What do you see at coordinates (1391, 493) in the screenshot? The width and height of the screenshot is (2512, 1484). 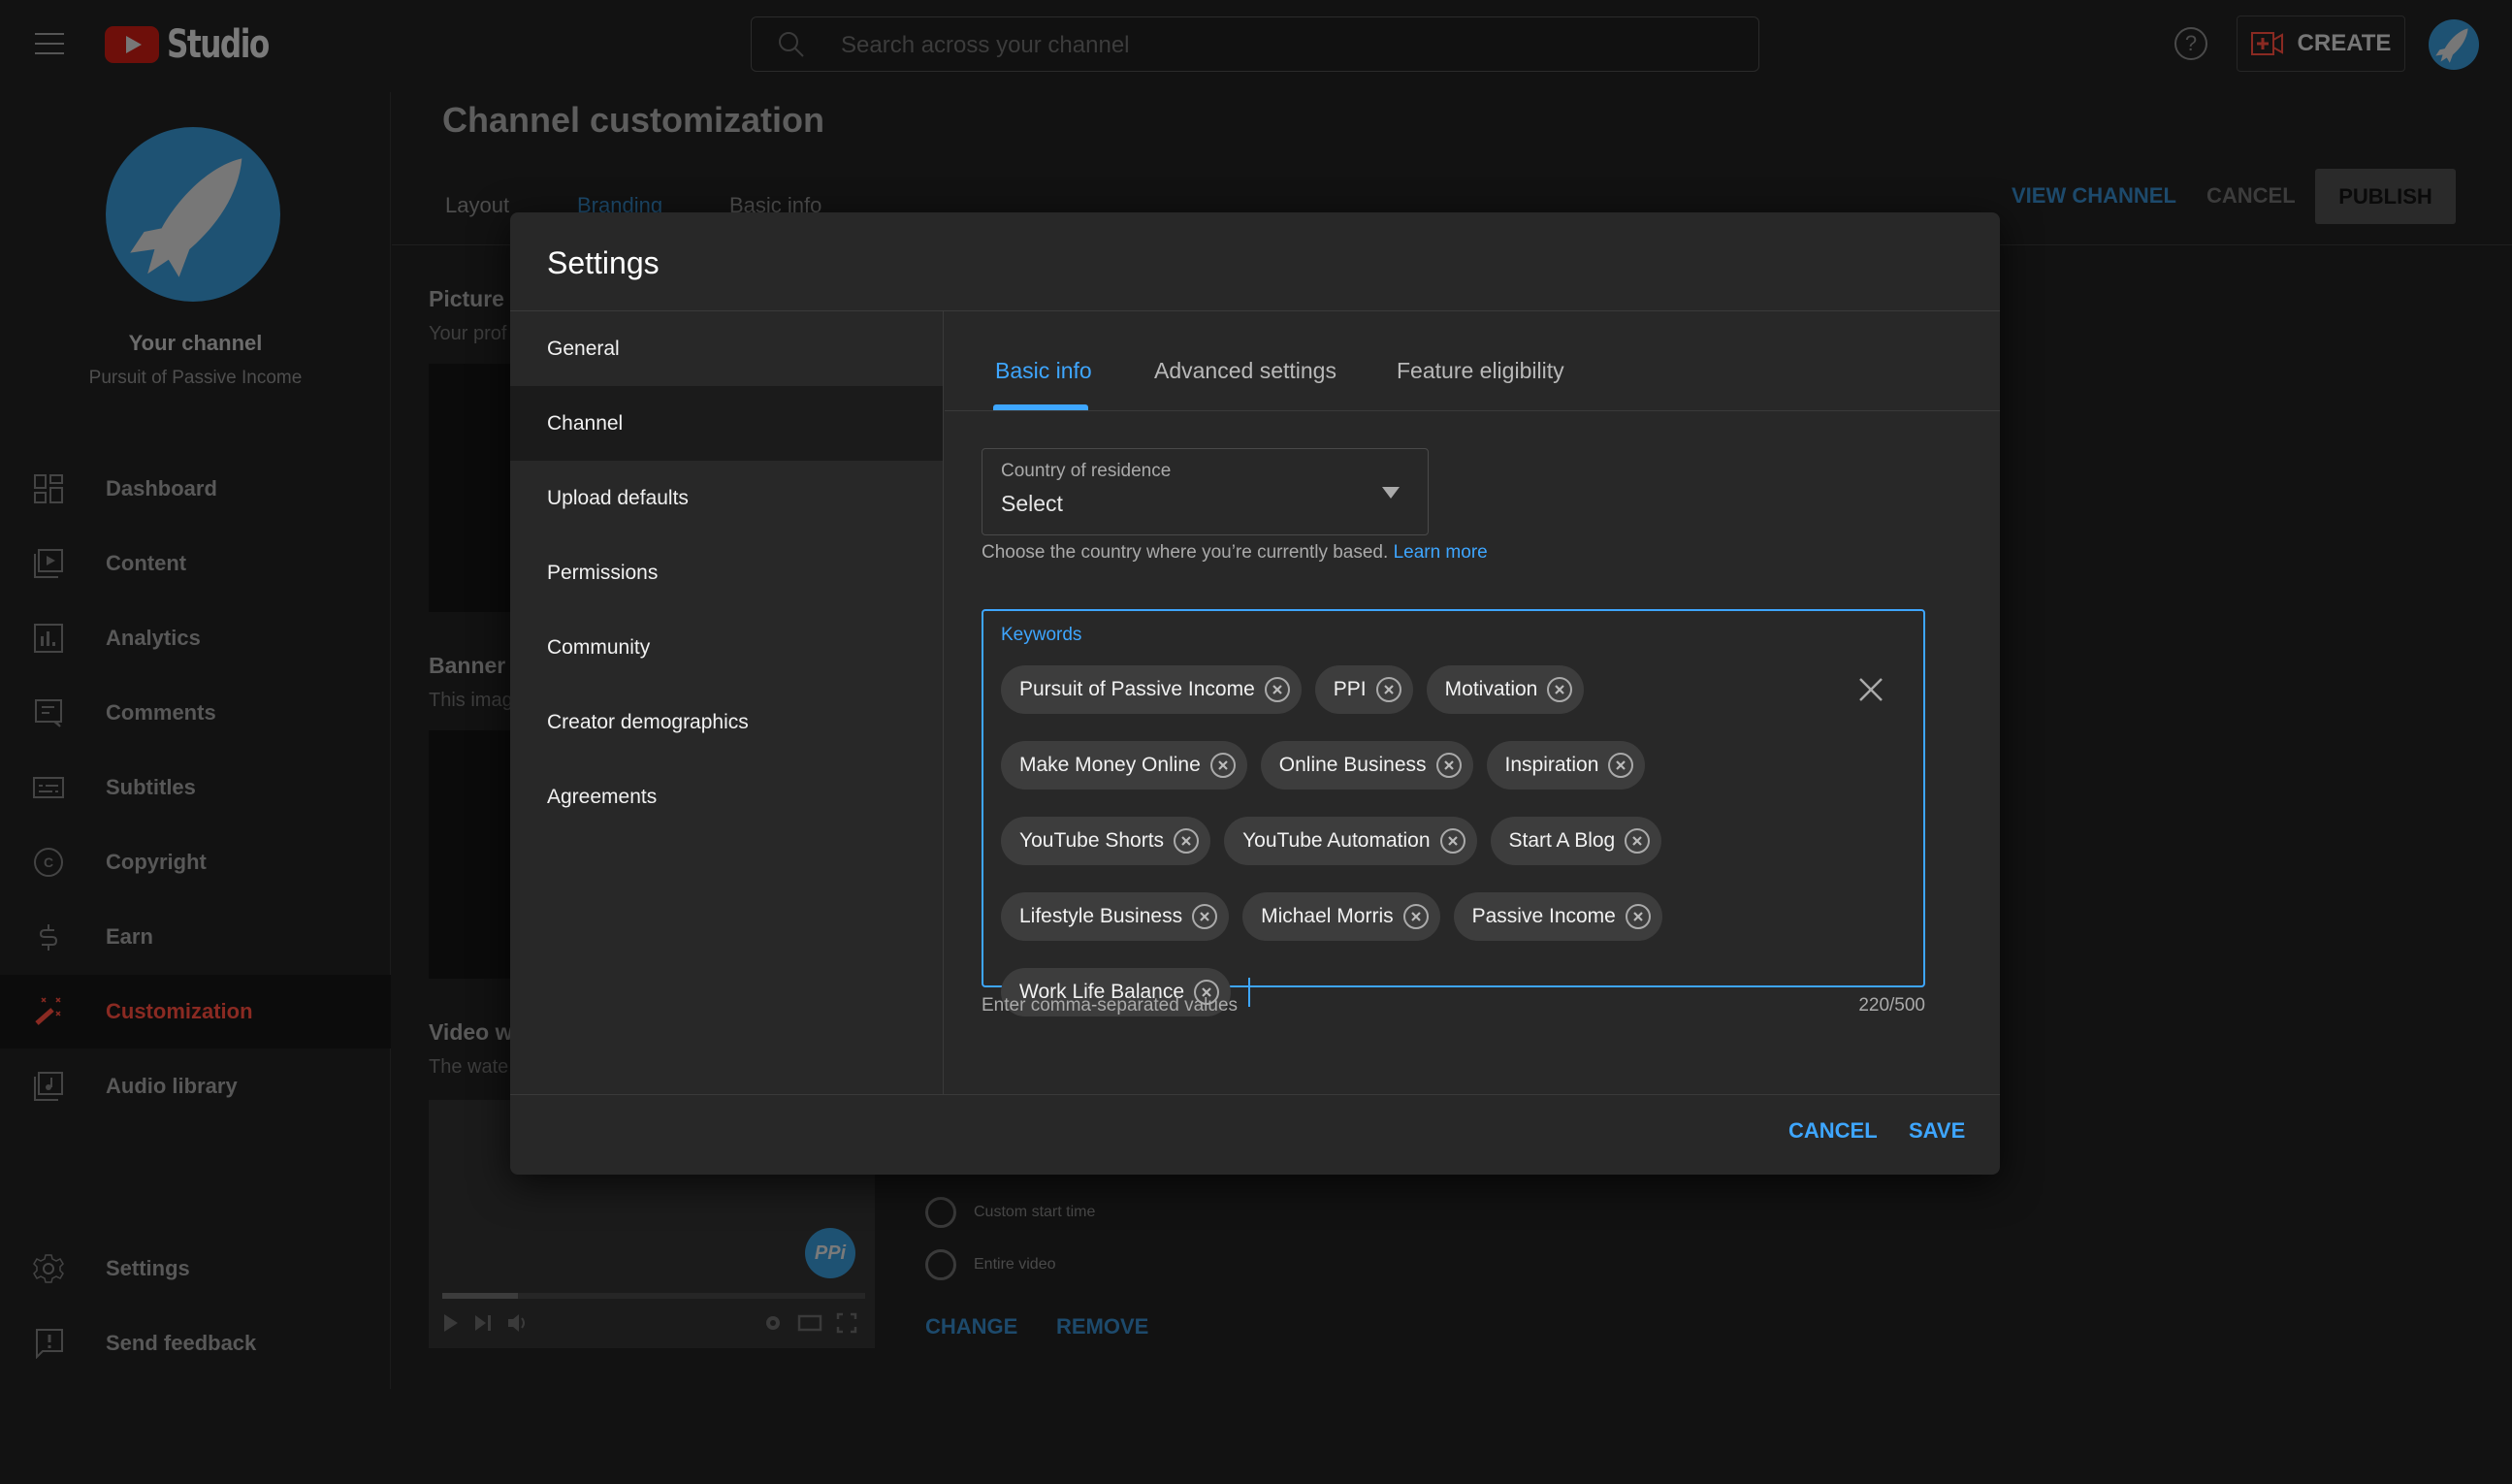 I see `dropdown-arrow-icon` at bounding box center [1391, 493].